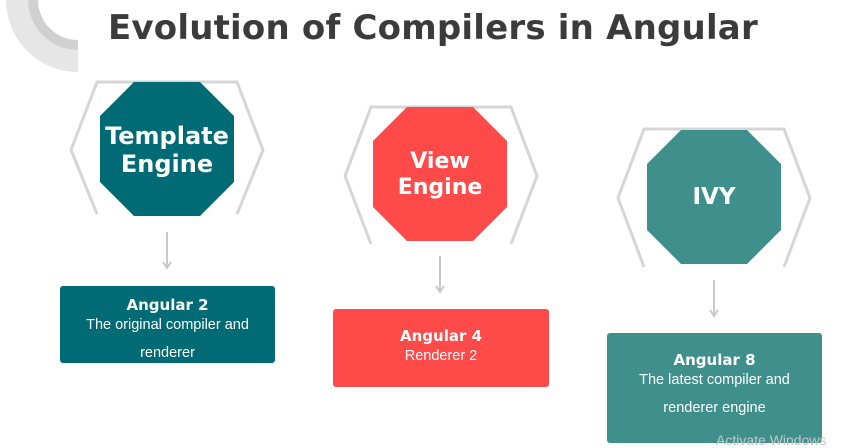 This screenshot has width=865, height=448. I want to click on card-description: Renderer 2, so click(441, 356).